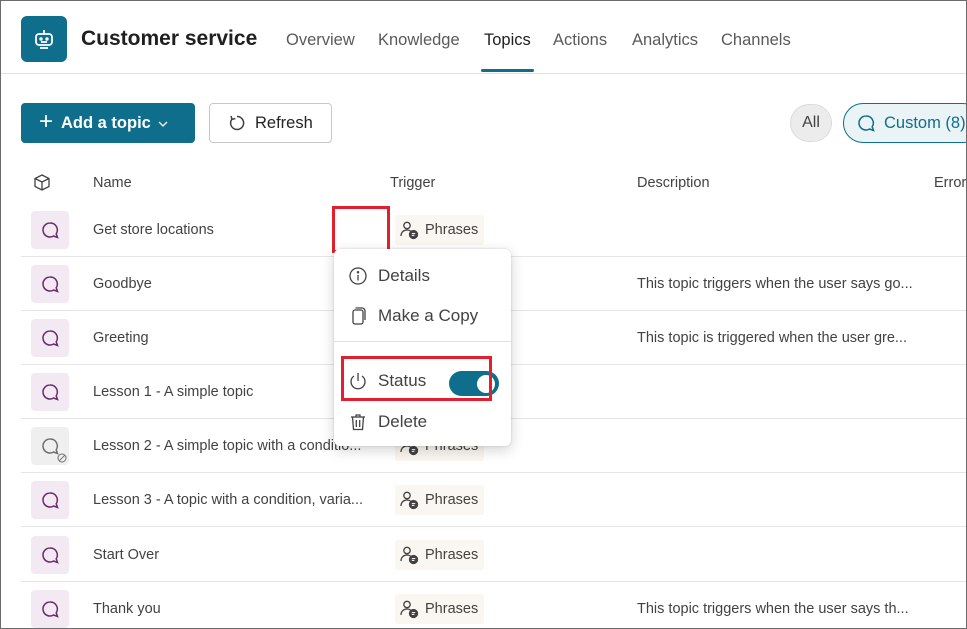 This screenshot has height=629, width=967. I want to click on menu-item-make-copy: Make a Copy, so click(413, 316).